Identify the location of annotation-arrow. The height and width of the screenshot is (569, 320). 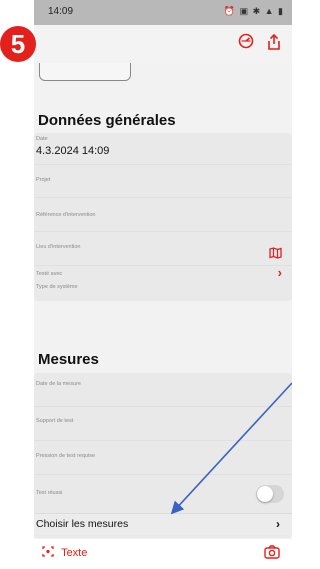
(231, 448).